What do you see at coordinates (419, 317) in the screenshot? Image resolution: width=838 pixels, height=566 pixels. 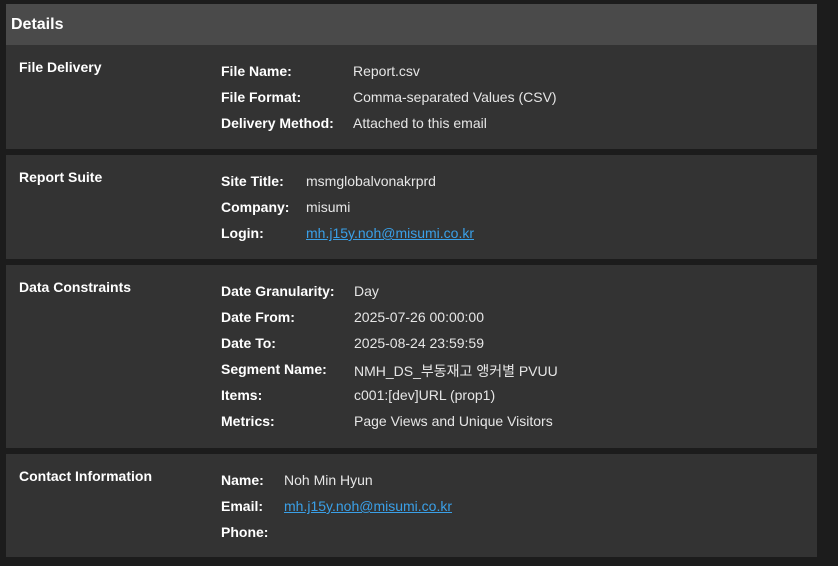 I see `date-from-value: 2025-07-26 00:00:00` at bounding box center [419, 317].